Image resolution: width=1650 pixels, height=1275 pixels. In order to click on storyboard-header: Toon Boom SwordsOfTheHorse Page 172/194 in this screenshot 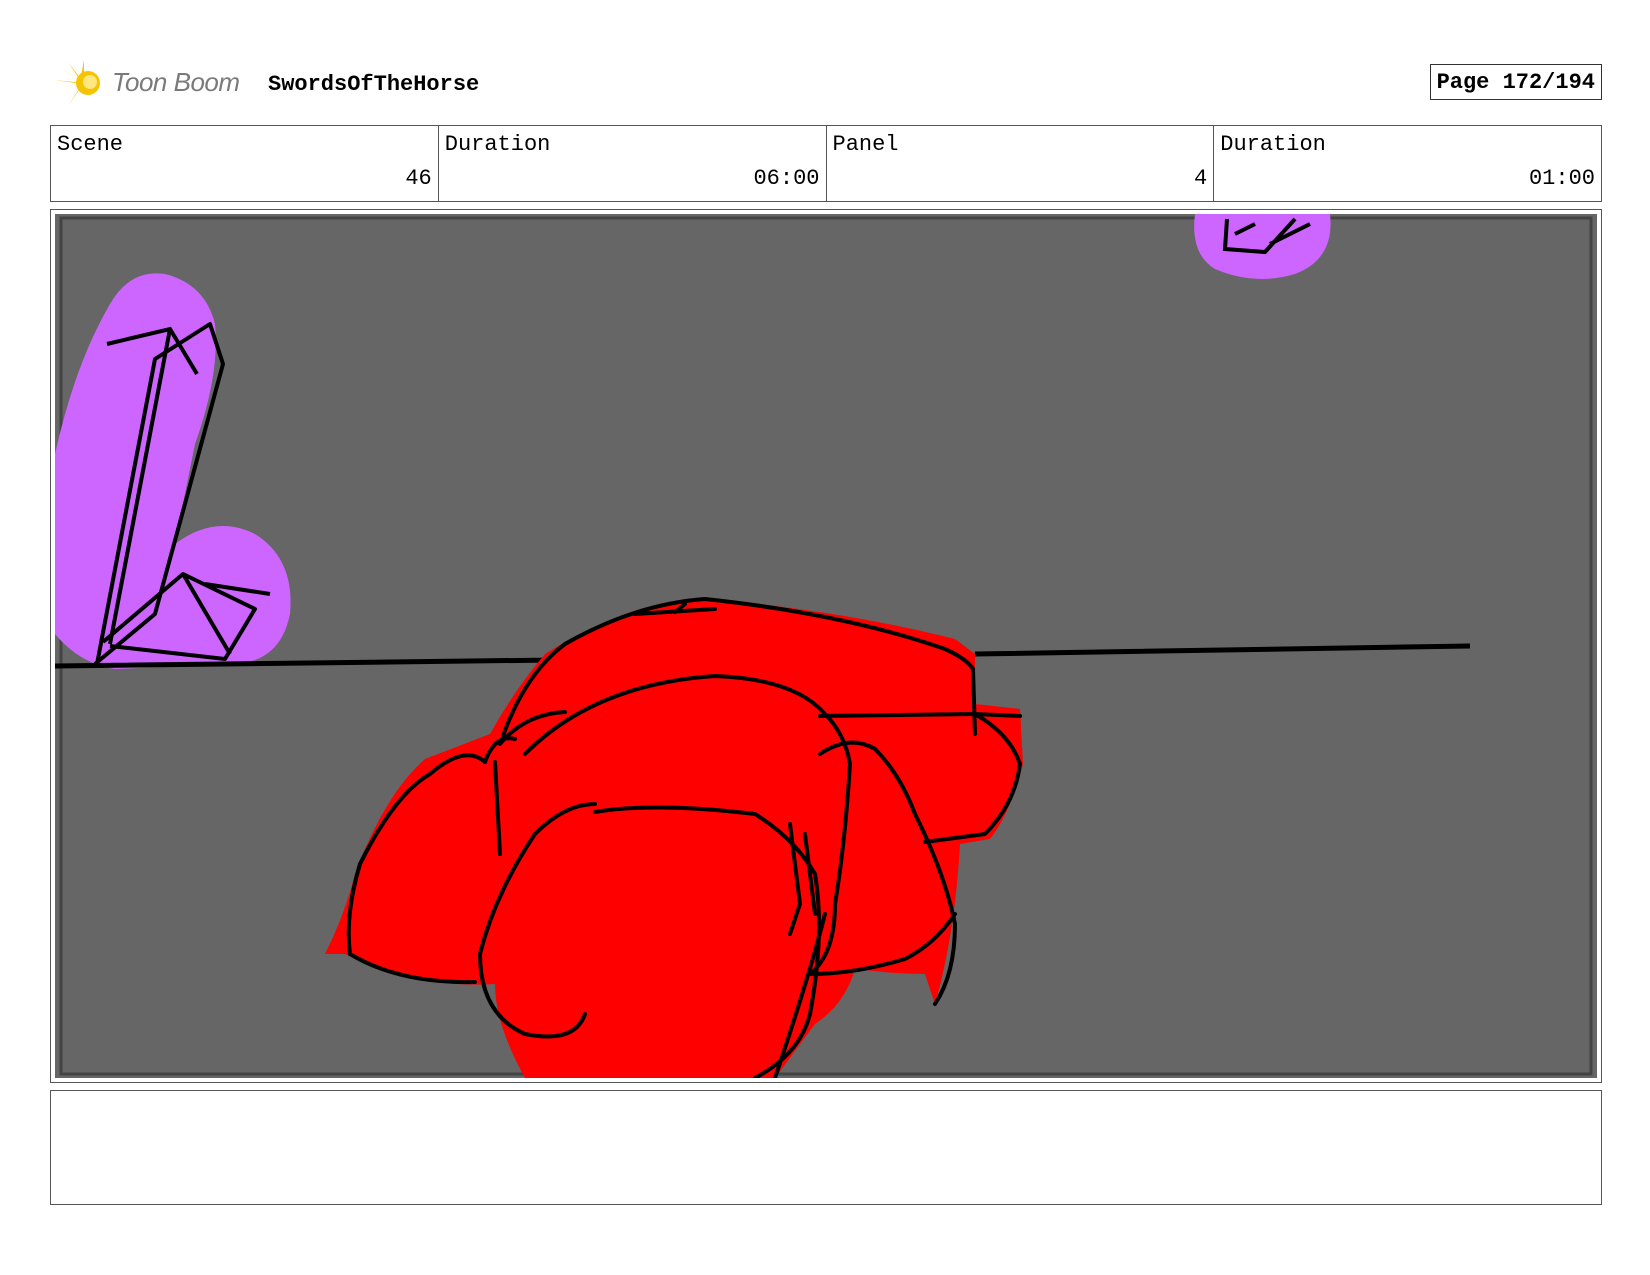, I will do `click(826, 83)`.